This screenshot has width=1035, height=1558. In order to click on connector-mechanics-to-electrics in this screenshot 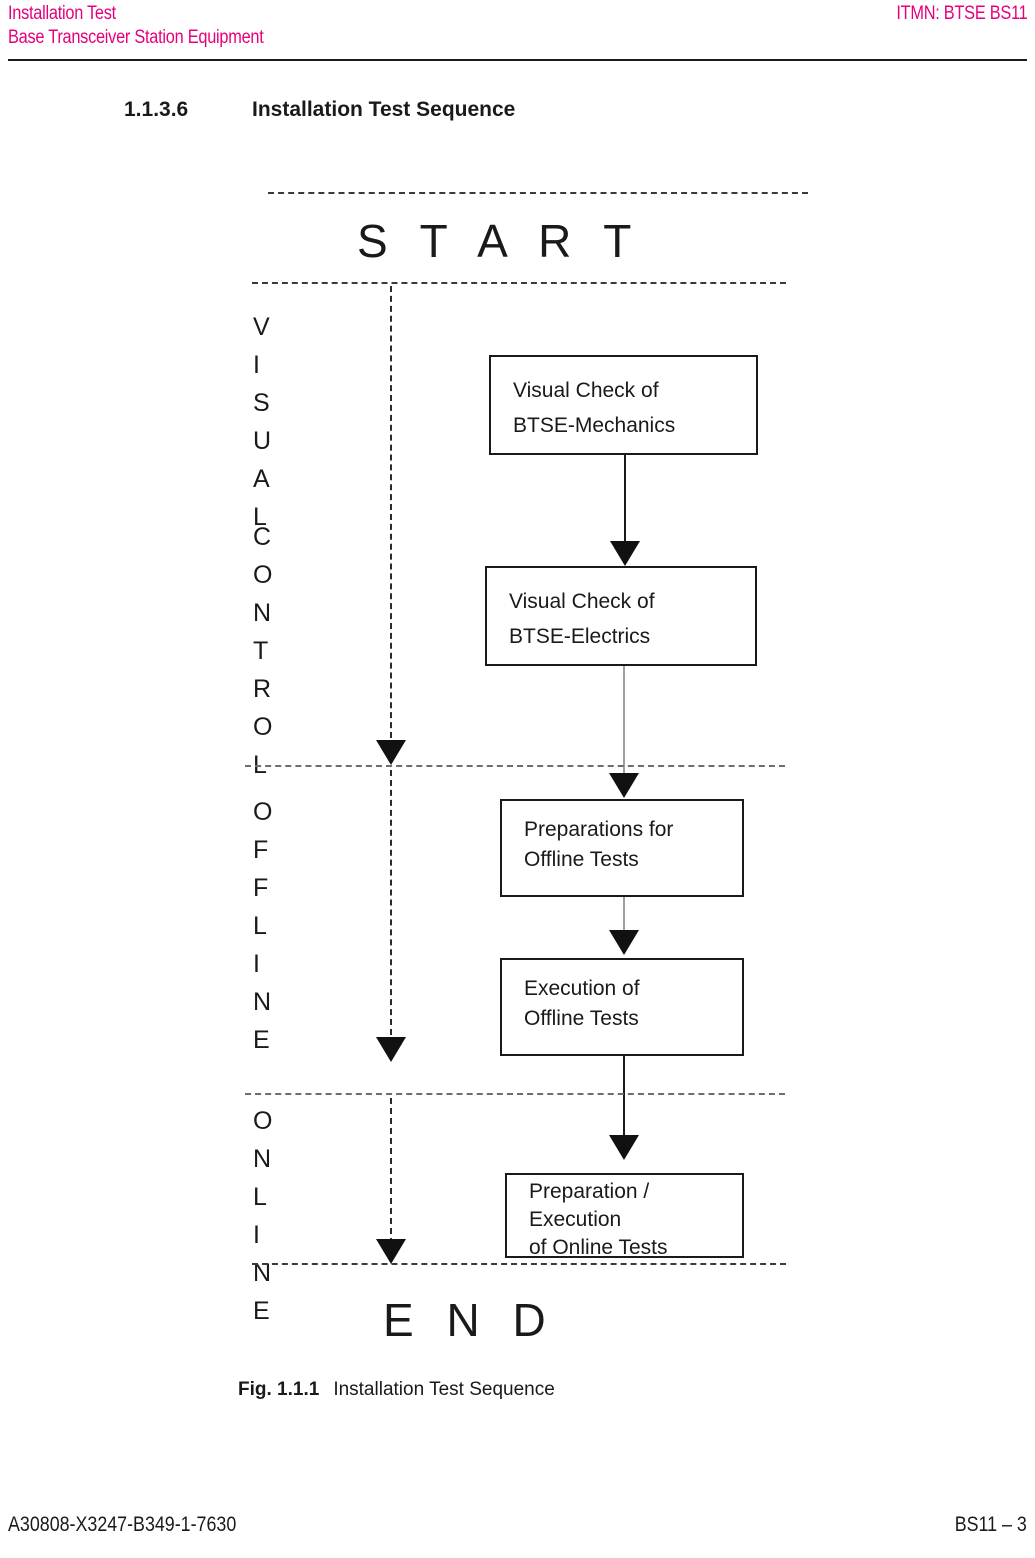, I will do `click(625, 498)`.